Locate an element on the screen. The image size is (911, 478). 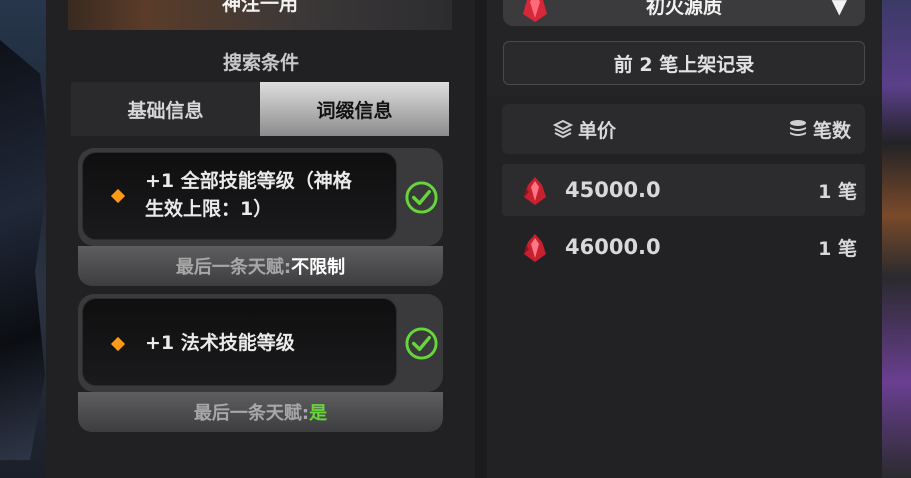
tab-basic-info-label: 基础信息 is located at coordinates (165, 110).